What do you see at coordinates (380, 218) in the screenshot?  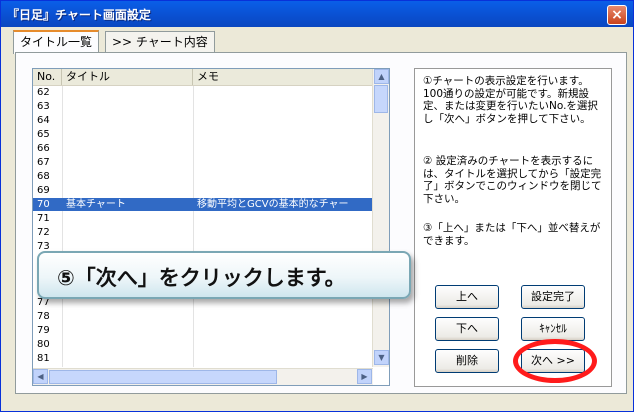 I see `vertical-scrollbar: ▲ ▼` at bounding box center [380, 218].